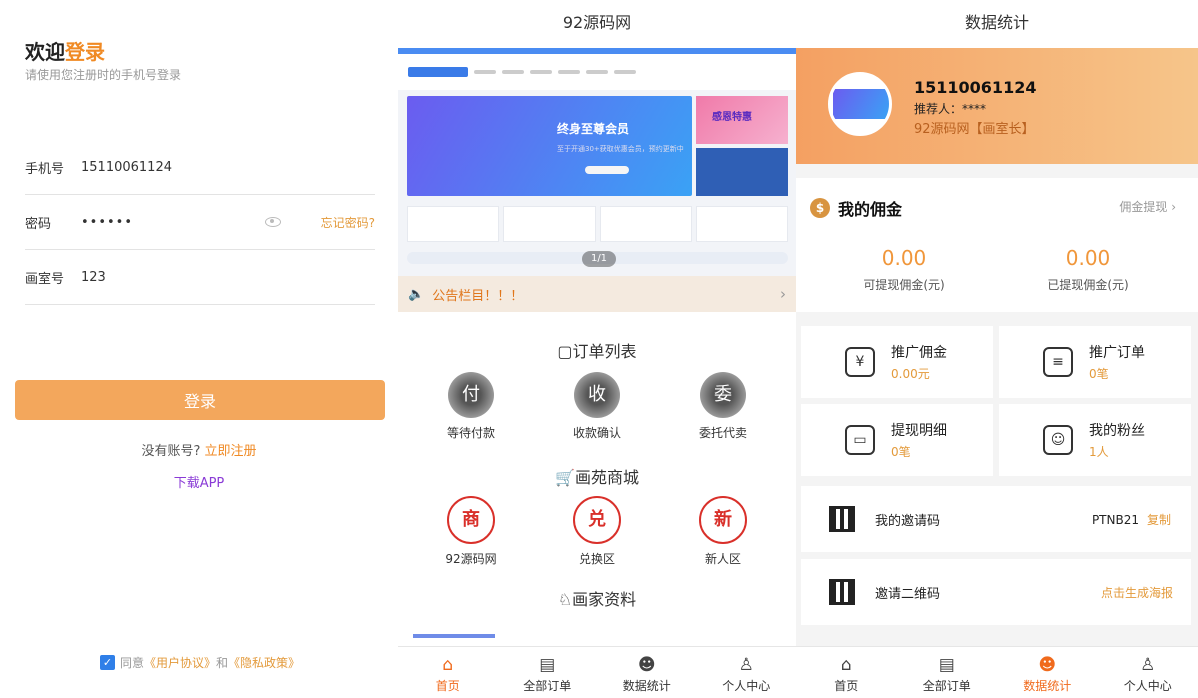 Image resolution: width=1198 pixels, height=698 pixels. What do you see at coordinates (856, 208) in the screenshot?
I see `commission-title: $ 我的佣金` at bounding box center [856, 208].